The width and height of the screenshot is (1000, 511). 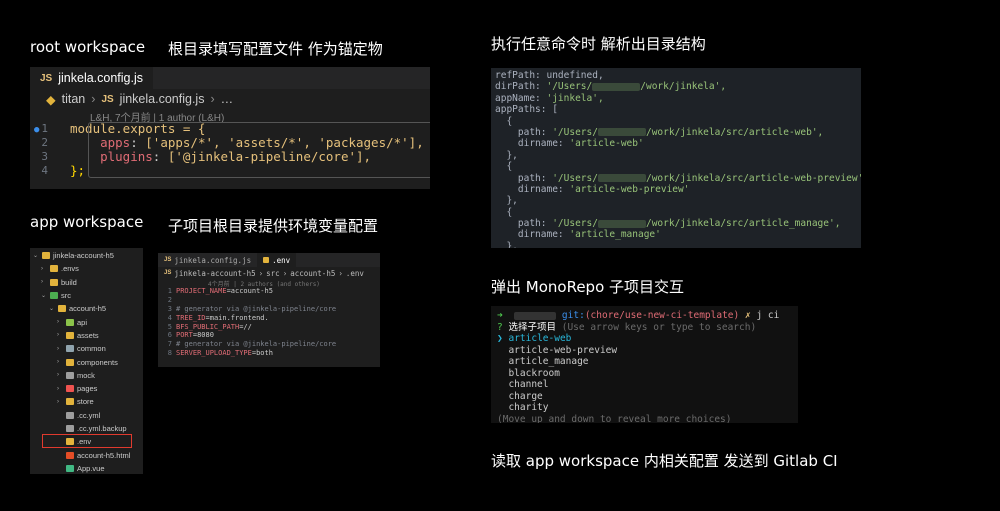 I want to click on line-number: 7, so click(x=169, y=344).